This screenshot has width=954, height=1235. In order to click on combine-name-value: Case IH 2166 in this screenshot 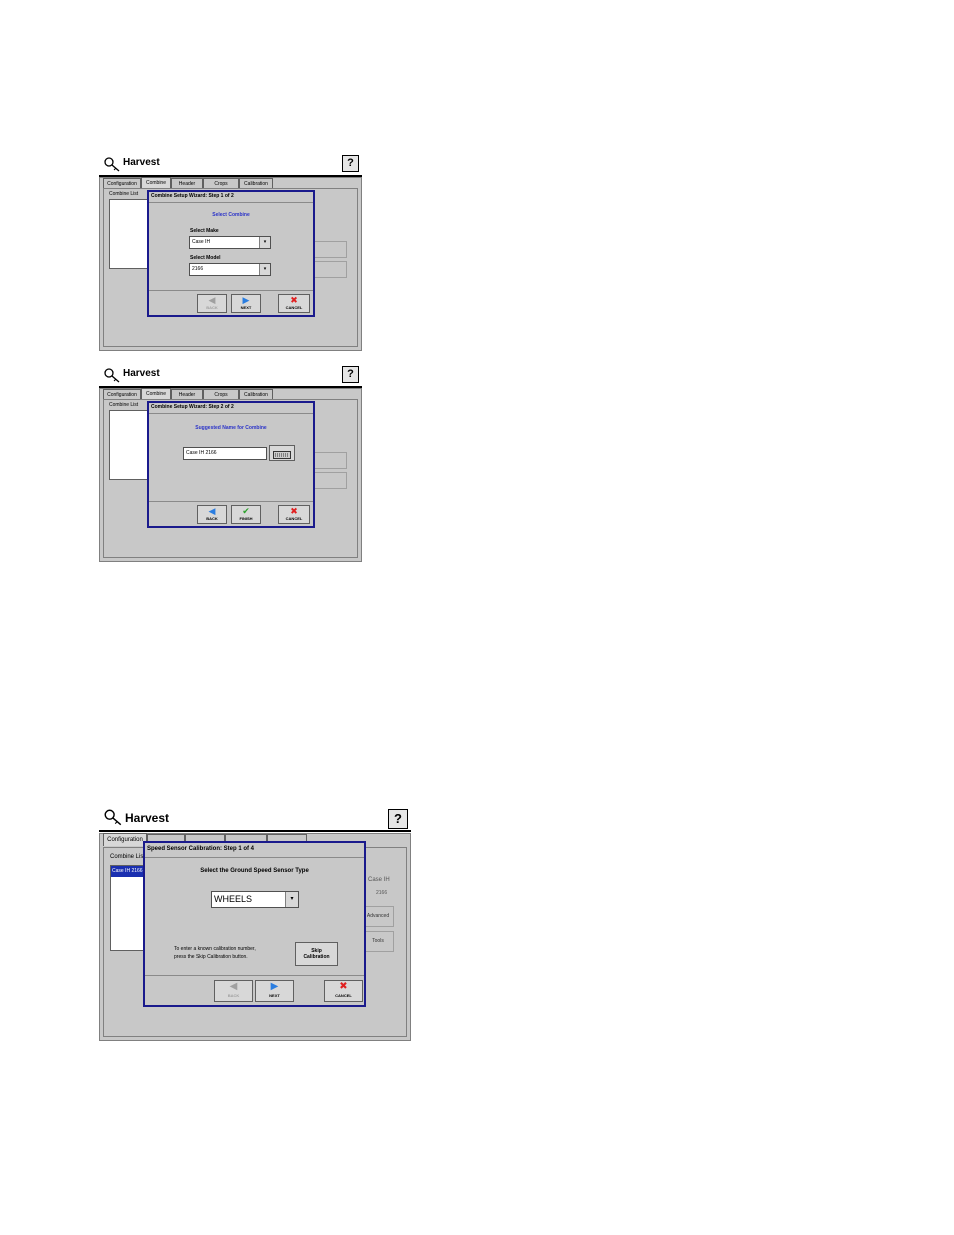, I will do `click(201, 453)`.